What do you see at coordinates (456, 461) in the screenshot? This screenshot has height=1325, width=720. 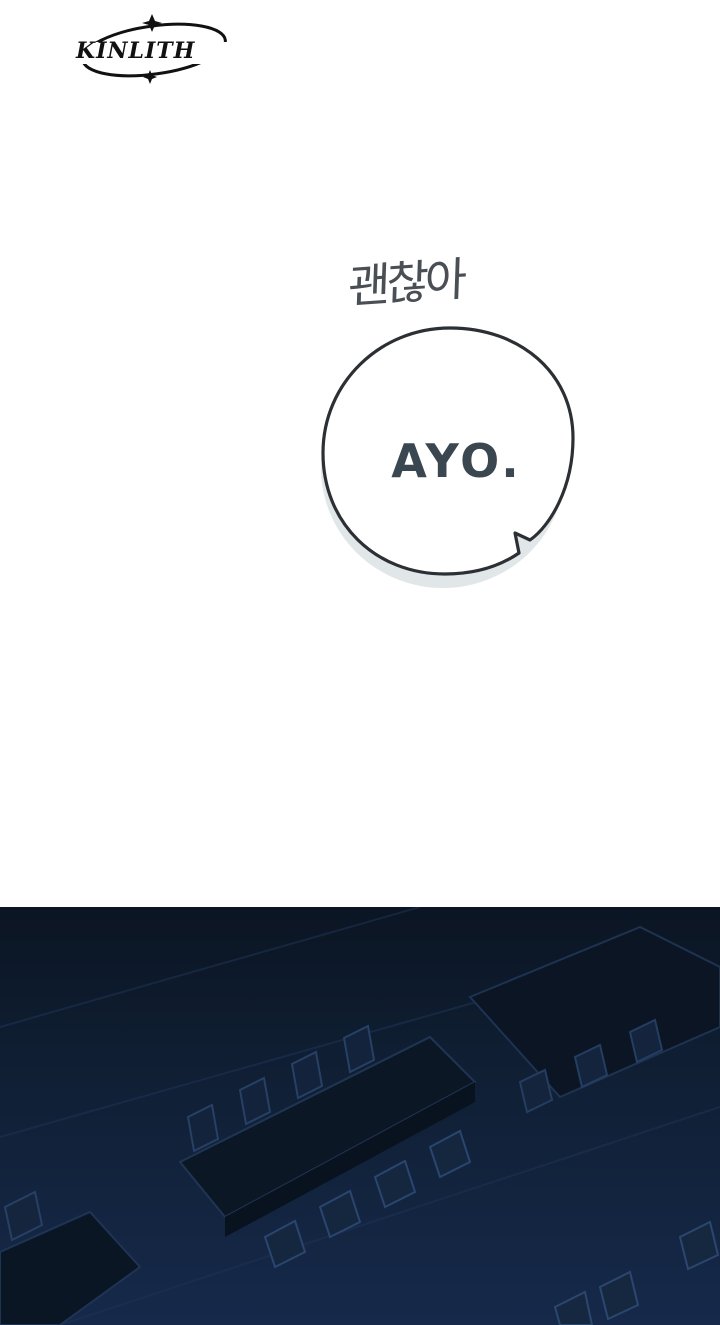 I see `bubble-text: AYO.` at bounding box center [456, 461].